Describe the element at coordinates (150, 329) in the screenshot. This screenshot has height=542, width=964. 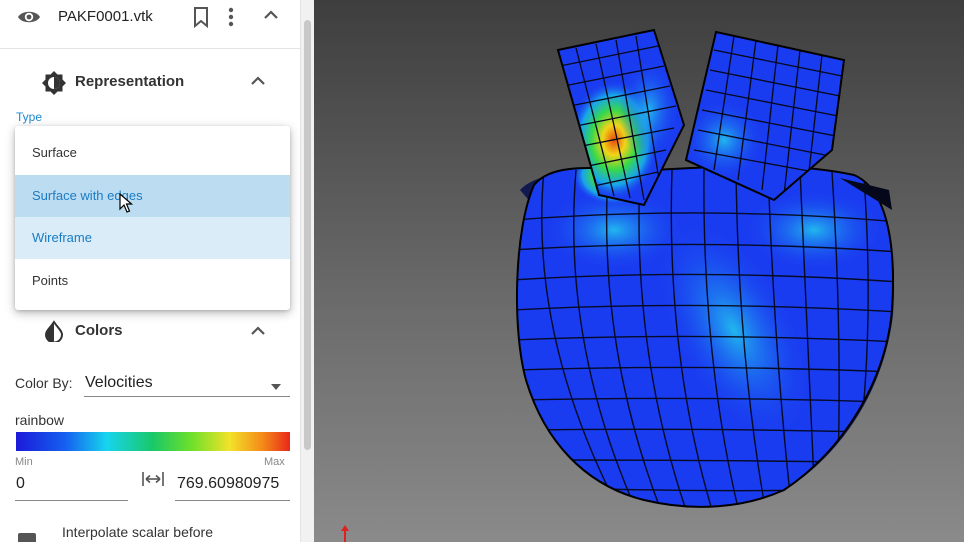
I see `colors-header: Colors` at that location.